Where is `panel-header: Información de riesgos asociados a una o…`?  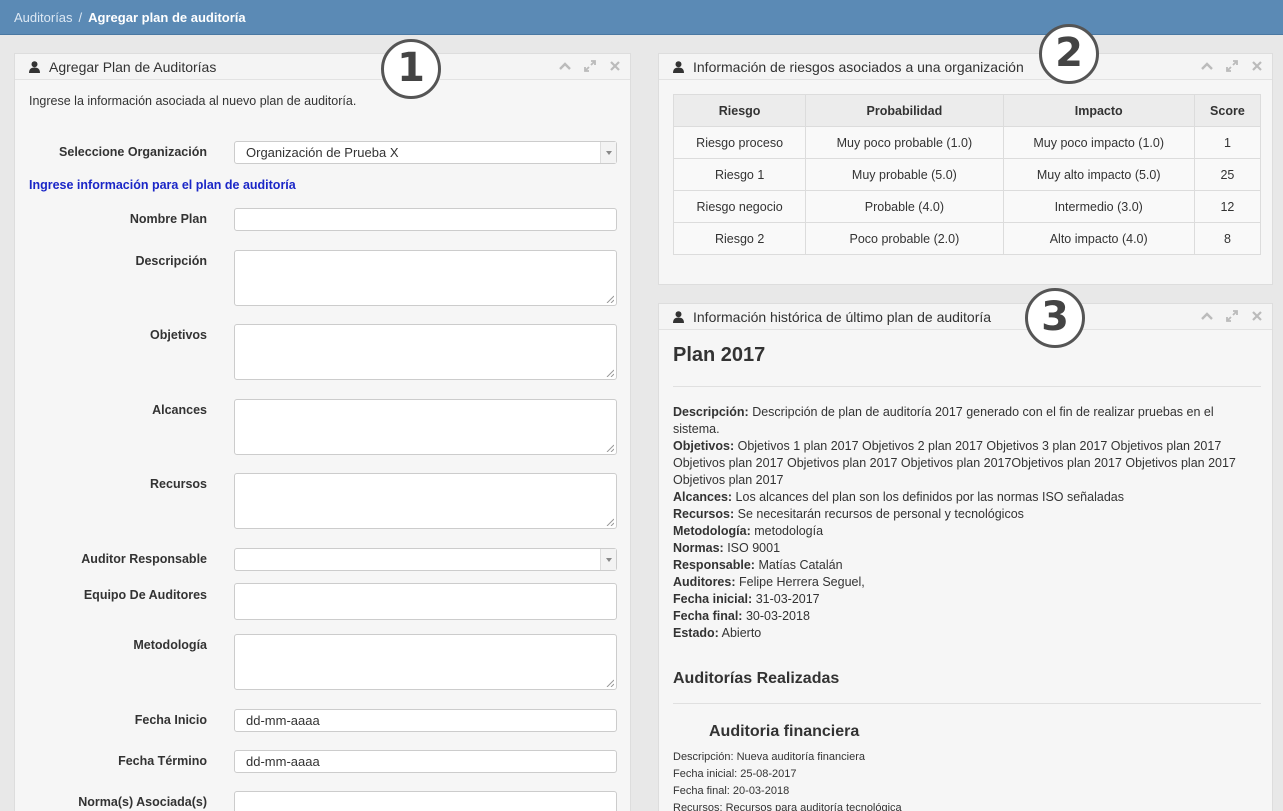 panel-header: Información de riesgos asociados a una o… is located at coordinates (965, 67).